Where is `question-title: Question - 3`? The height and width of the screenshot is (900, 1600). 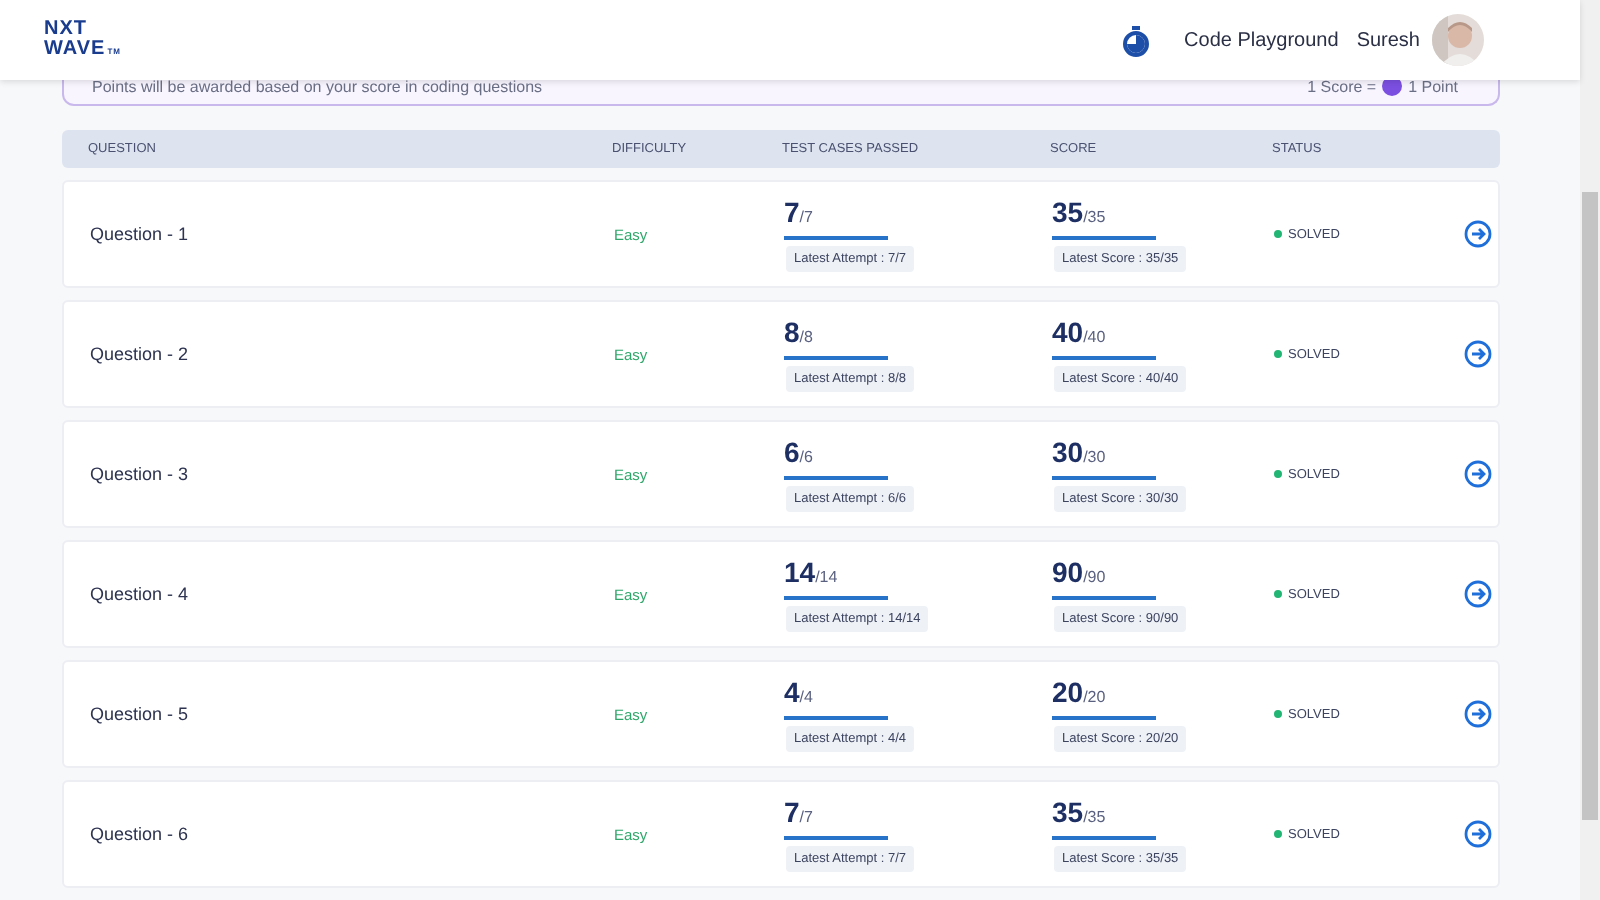
question-title: Question - 3 is located at coordinates (140, 474).